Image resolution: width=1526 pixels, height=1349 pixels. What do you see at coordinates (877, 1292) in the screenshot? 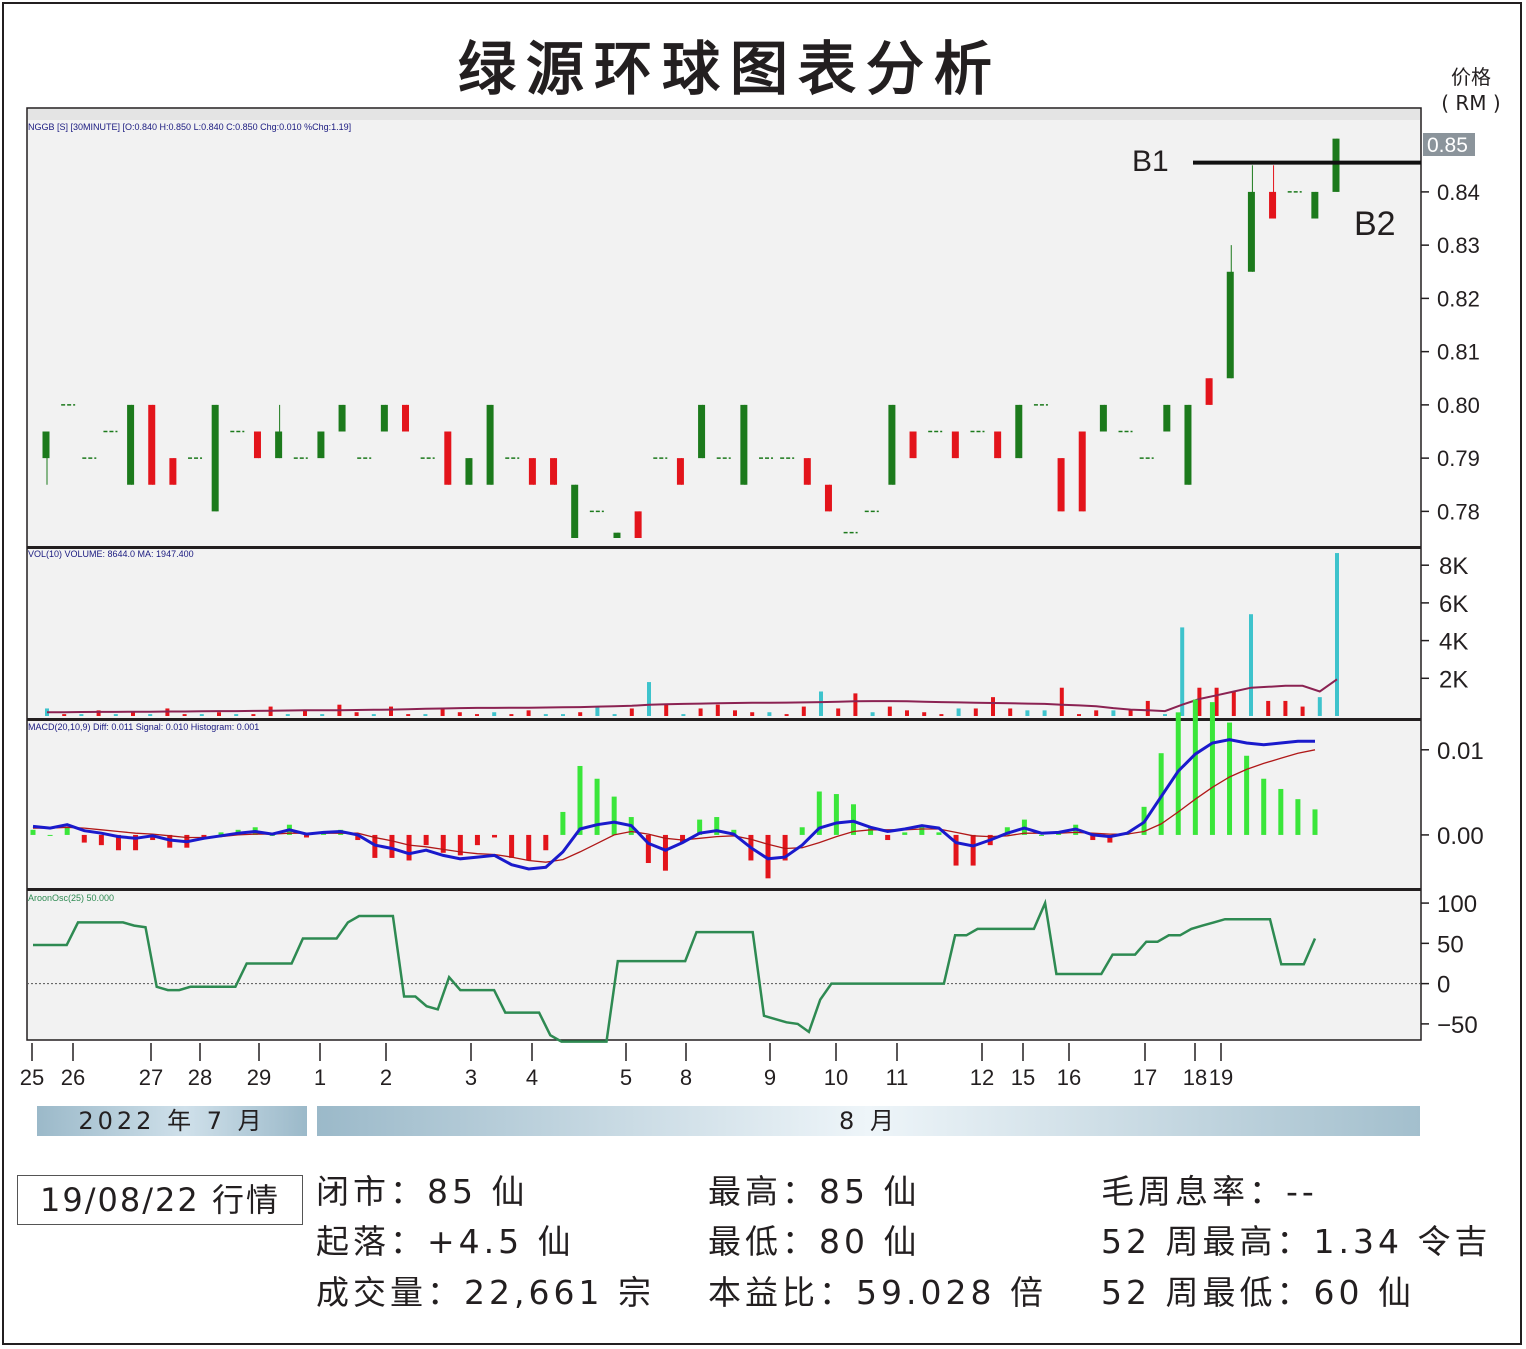
I see `stat-pe: 本益比：59.028 倍` at bounding box center [877, 1292].